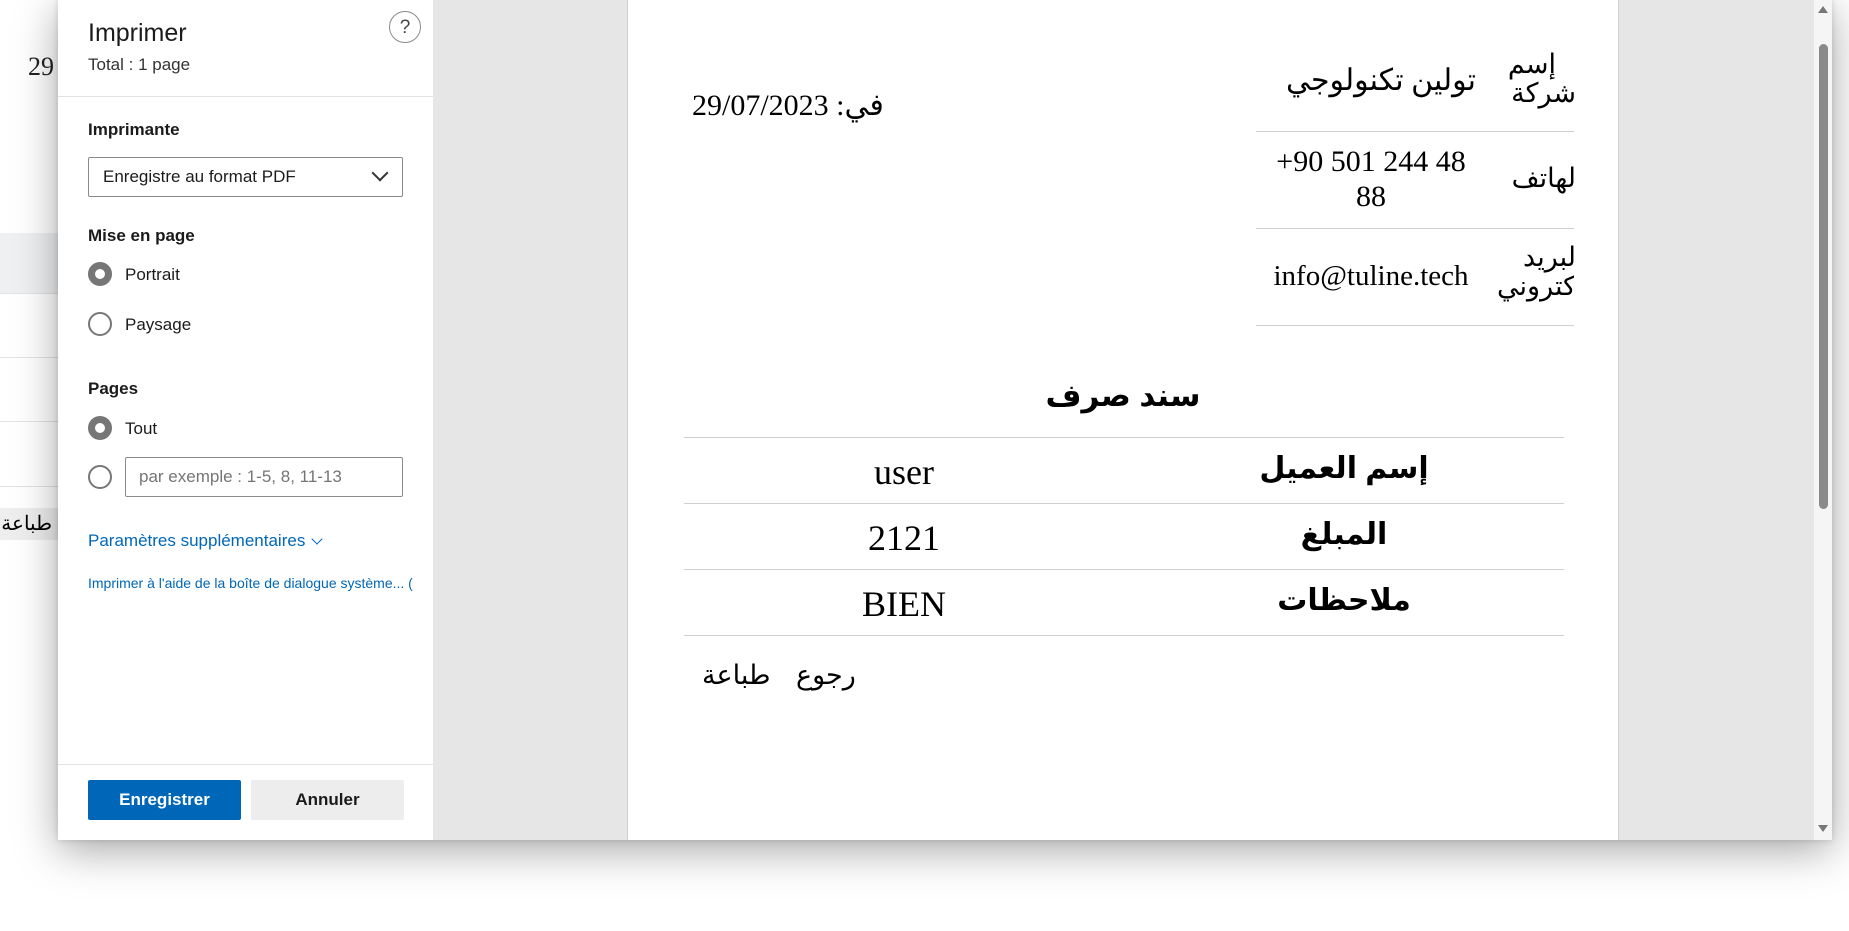 Image resolution: width=1849 pixels, height=931 pixels. What do you see at coordinates (264, 477) in the screenshot?
I see `page-range-input` at bounding box center [264, 477].